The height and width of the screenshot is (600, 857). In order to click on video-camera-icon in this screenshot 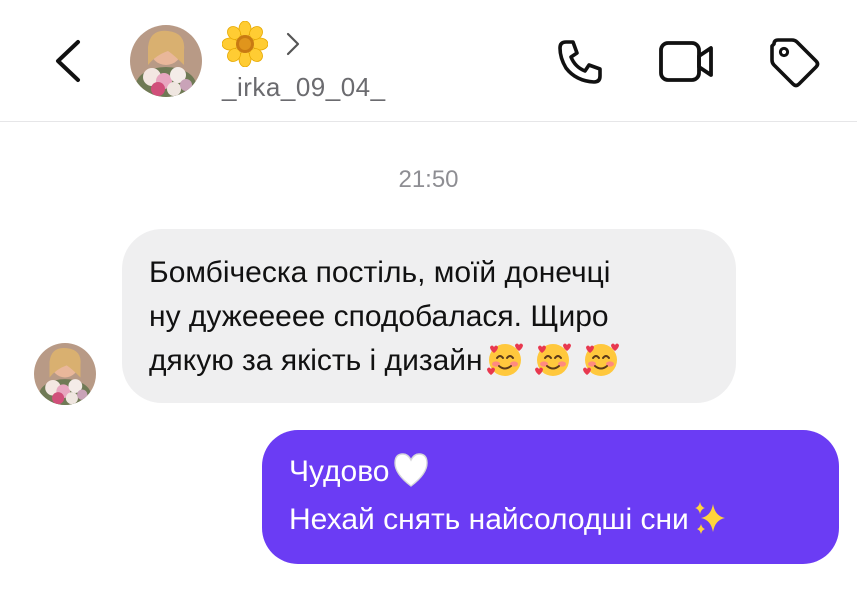, I will do `click(686, 61)`.